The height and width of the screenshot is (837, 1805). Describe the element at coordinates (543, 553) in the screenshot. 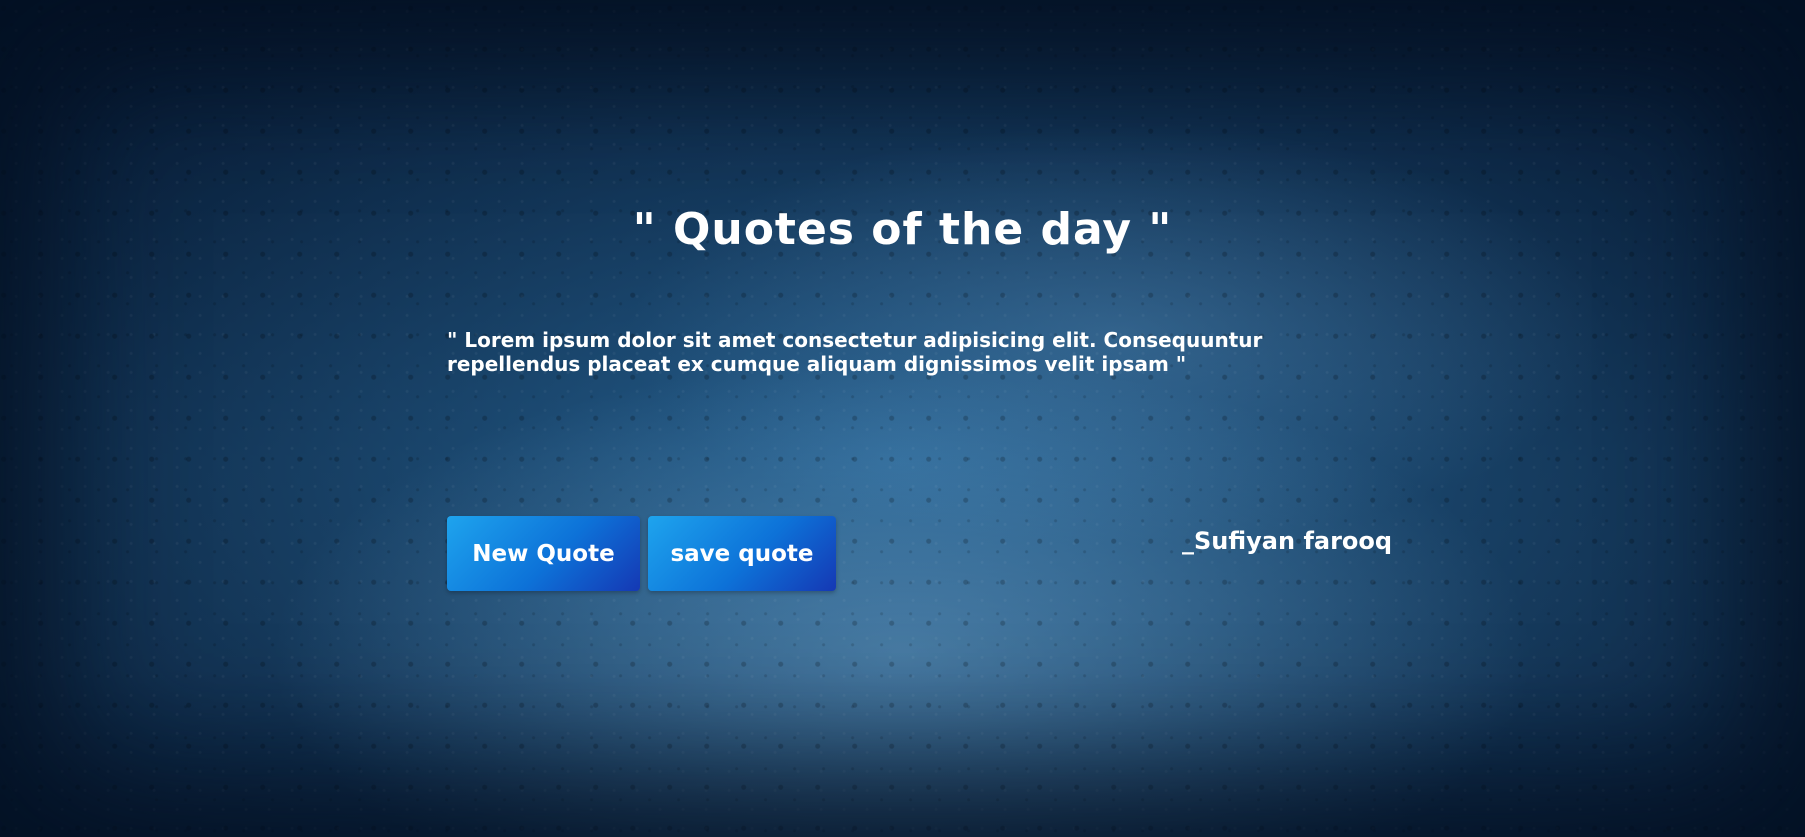

I see `new-quote-button: New Quote` at that location.